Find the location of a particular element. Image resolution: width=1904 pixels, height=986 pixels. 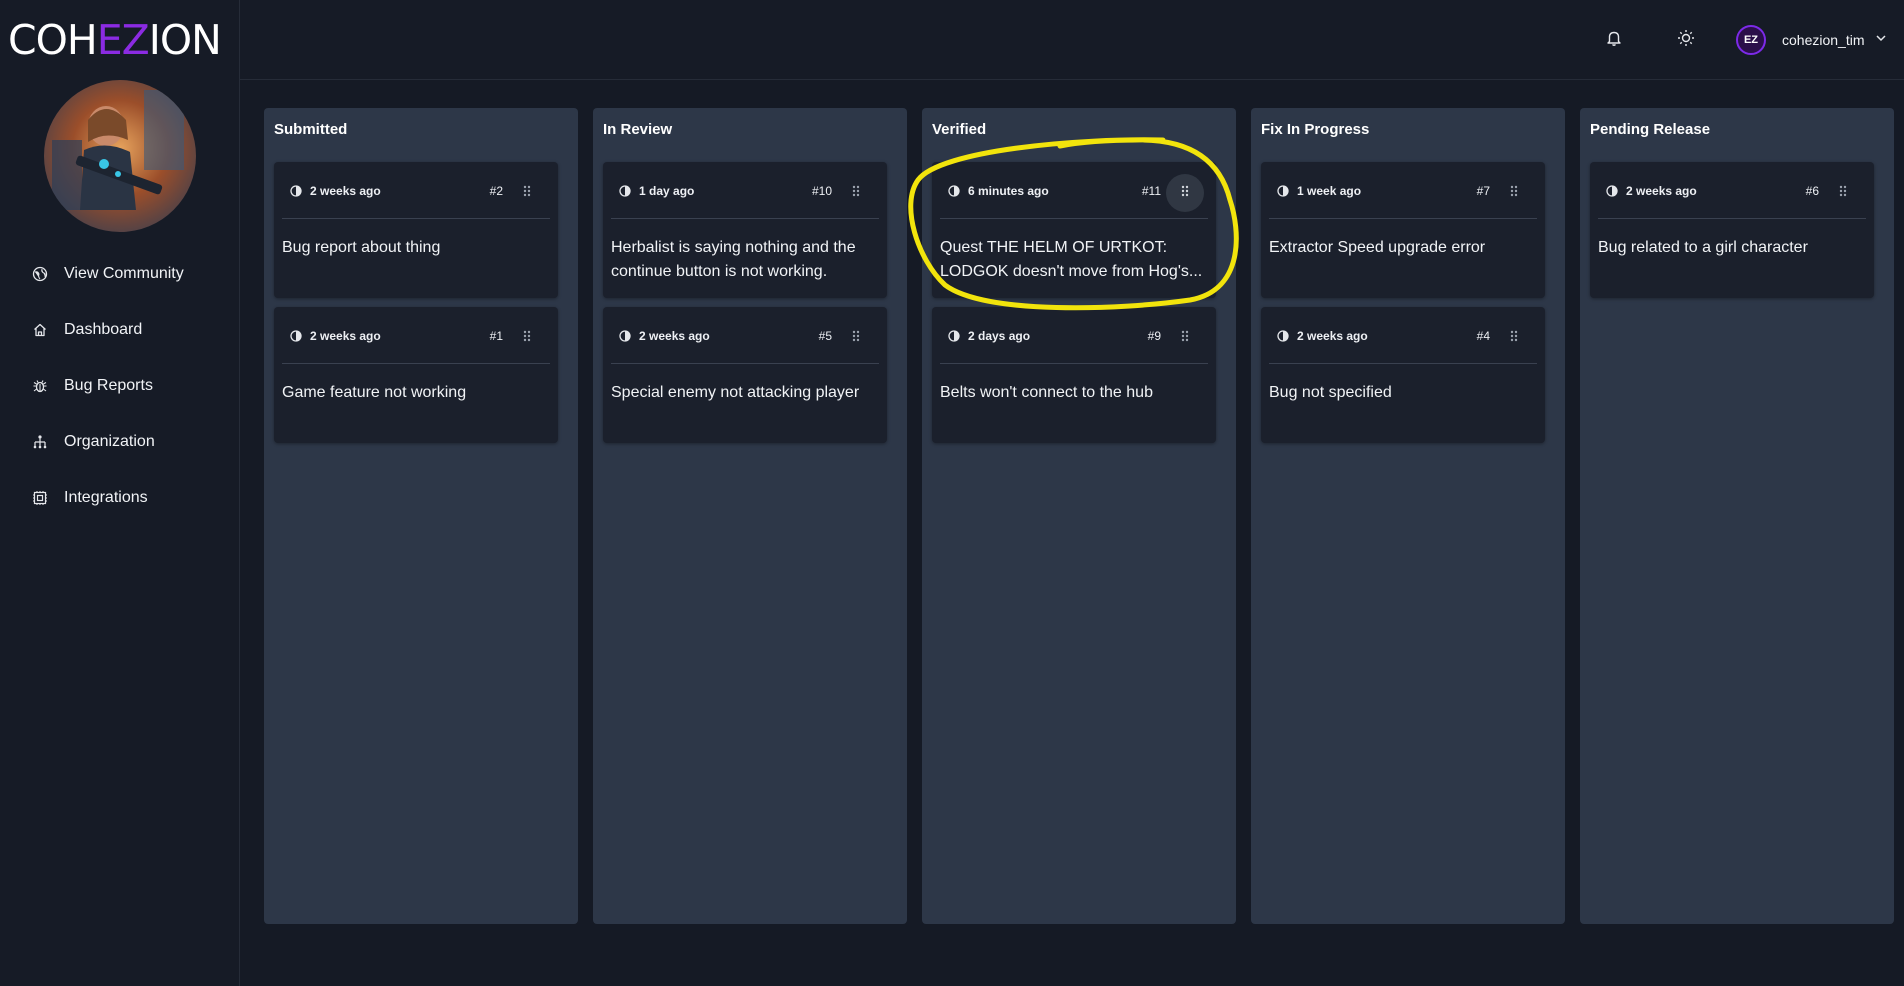

card-number: #11 is located at coordinates (1151, 191).